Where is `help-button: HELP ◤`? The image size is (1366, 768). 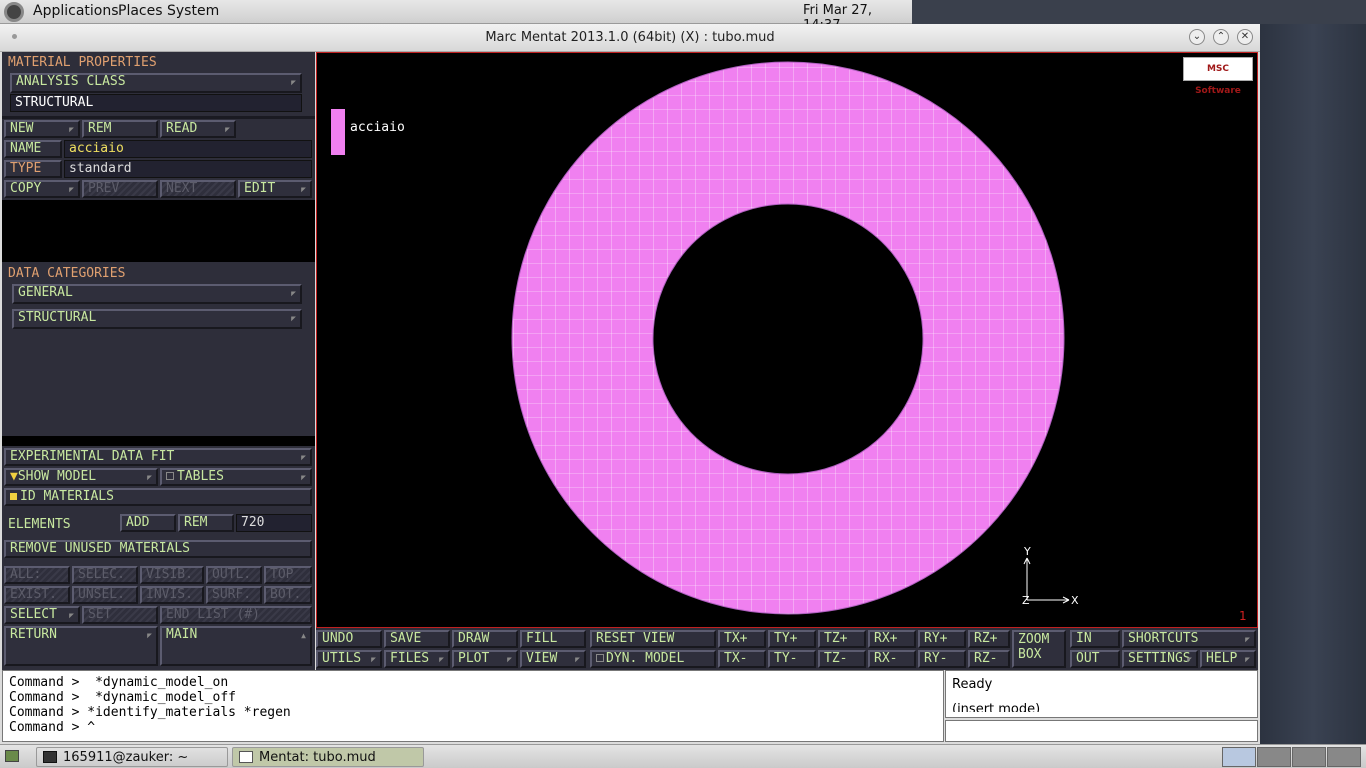 help-button: HELP ◤ is located at coordinates (1228, 659).